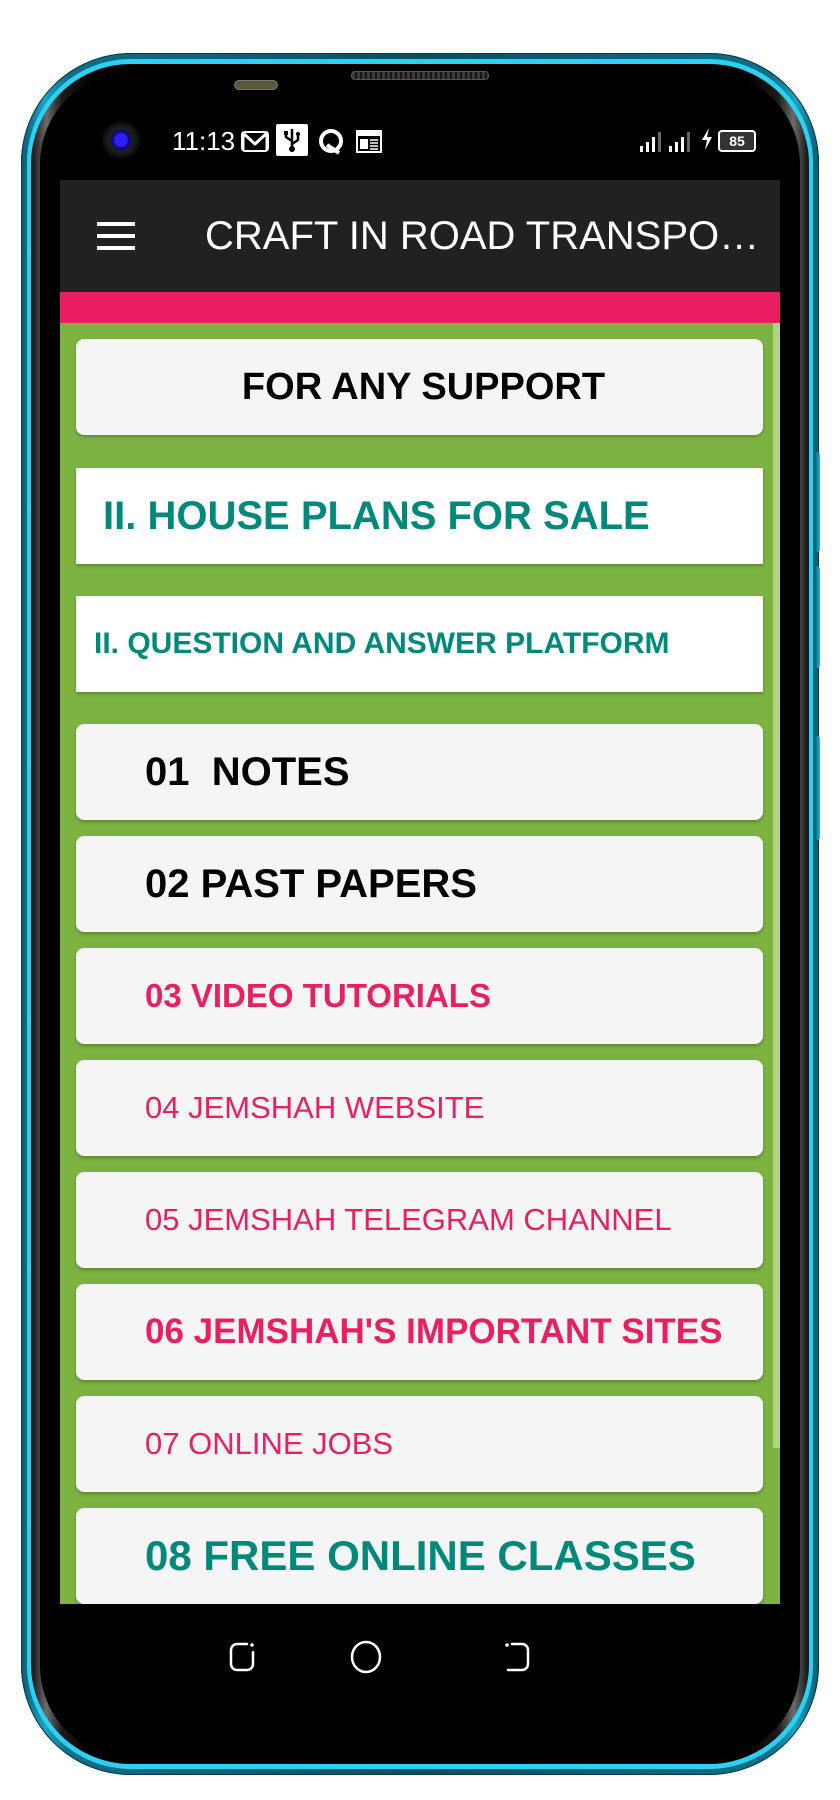 The image size is (840, 1800). What do you see at coordinates (311, 883) in the screenshot?
I see `past-papers-label: 02 PAST PAPERS` at bounding box center [311, 883].